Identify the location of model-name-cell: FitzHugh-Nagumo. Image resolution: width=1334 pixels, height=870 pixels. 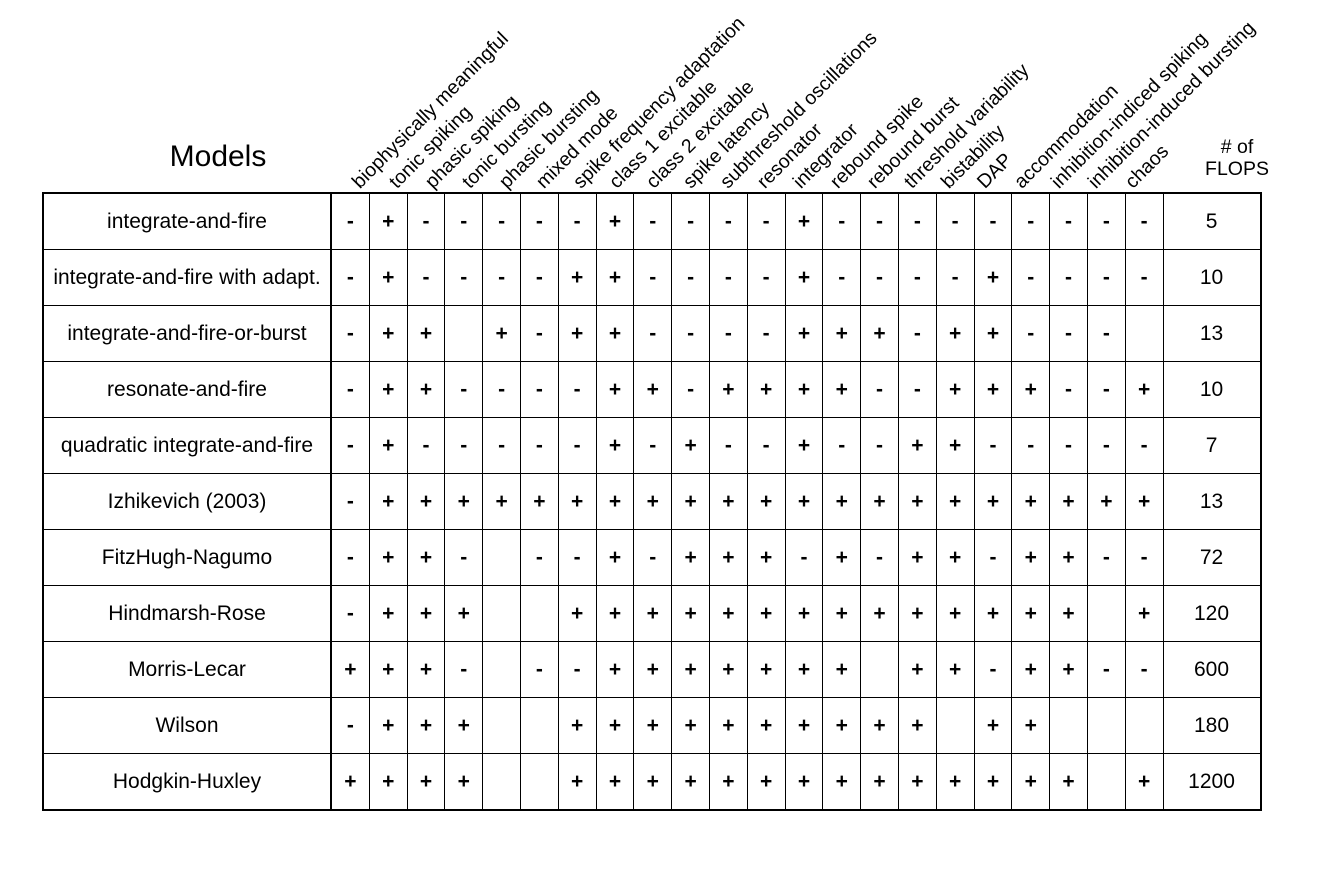
(187, 557).